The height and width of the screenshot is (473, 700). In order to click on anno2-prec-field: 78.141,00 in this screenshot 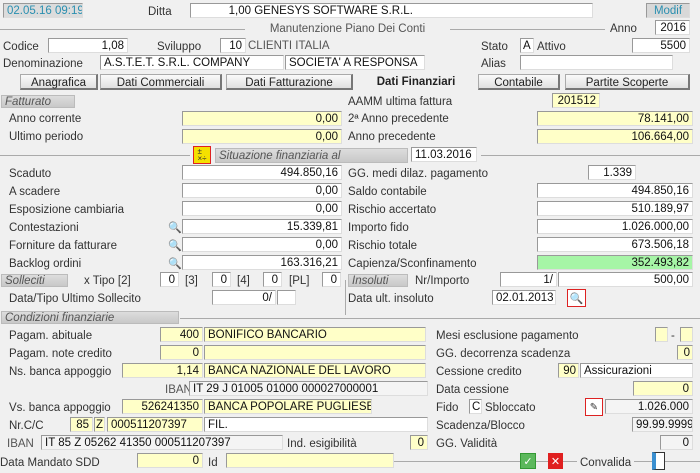, I will do `click(615, 118)`.